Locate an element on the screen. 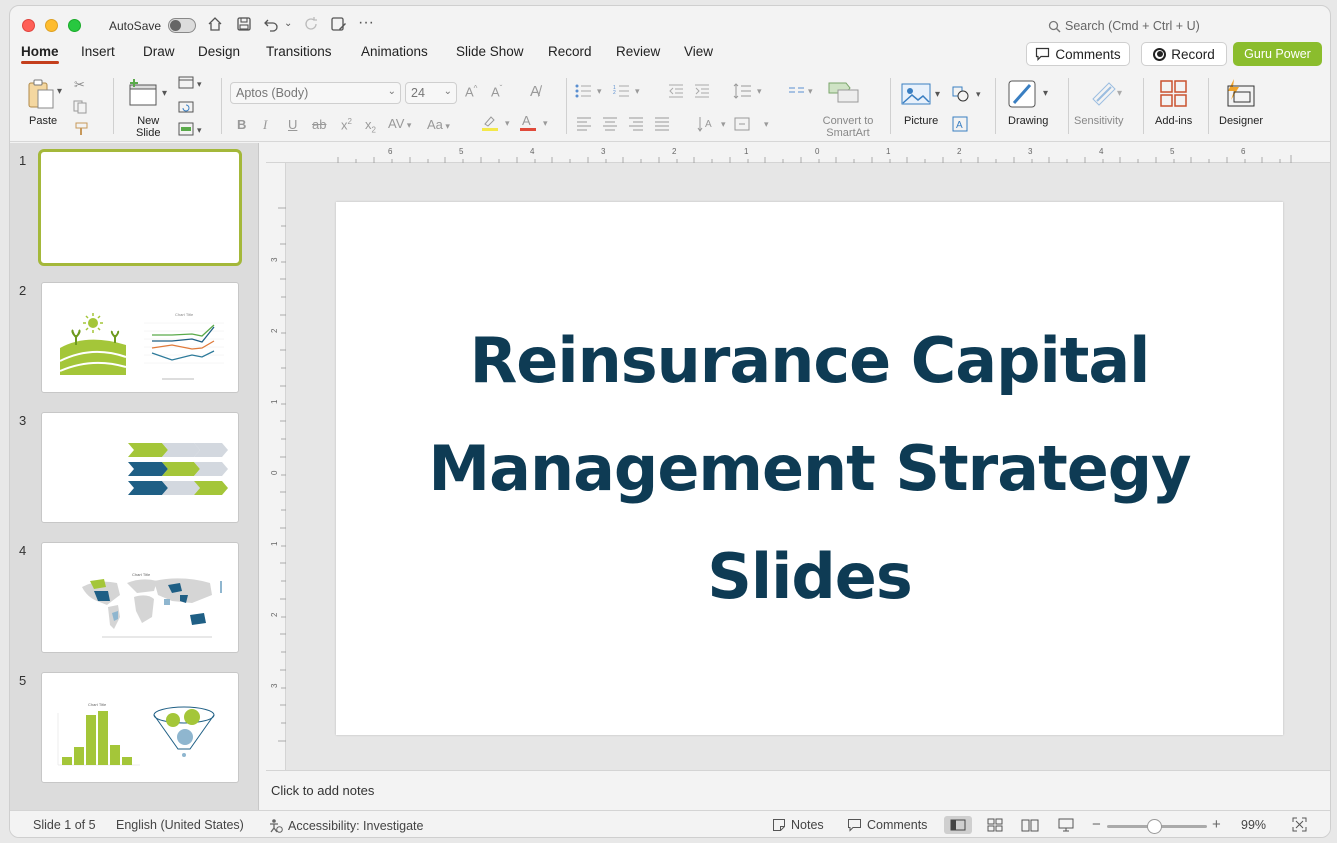 Image resolution: width=1337 pixels, height=843 pixels. thumb3-graphic is located at coordinates (178, 469).